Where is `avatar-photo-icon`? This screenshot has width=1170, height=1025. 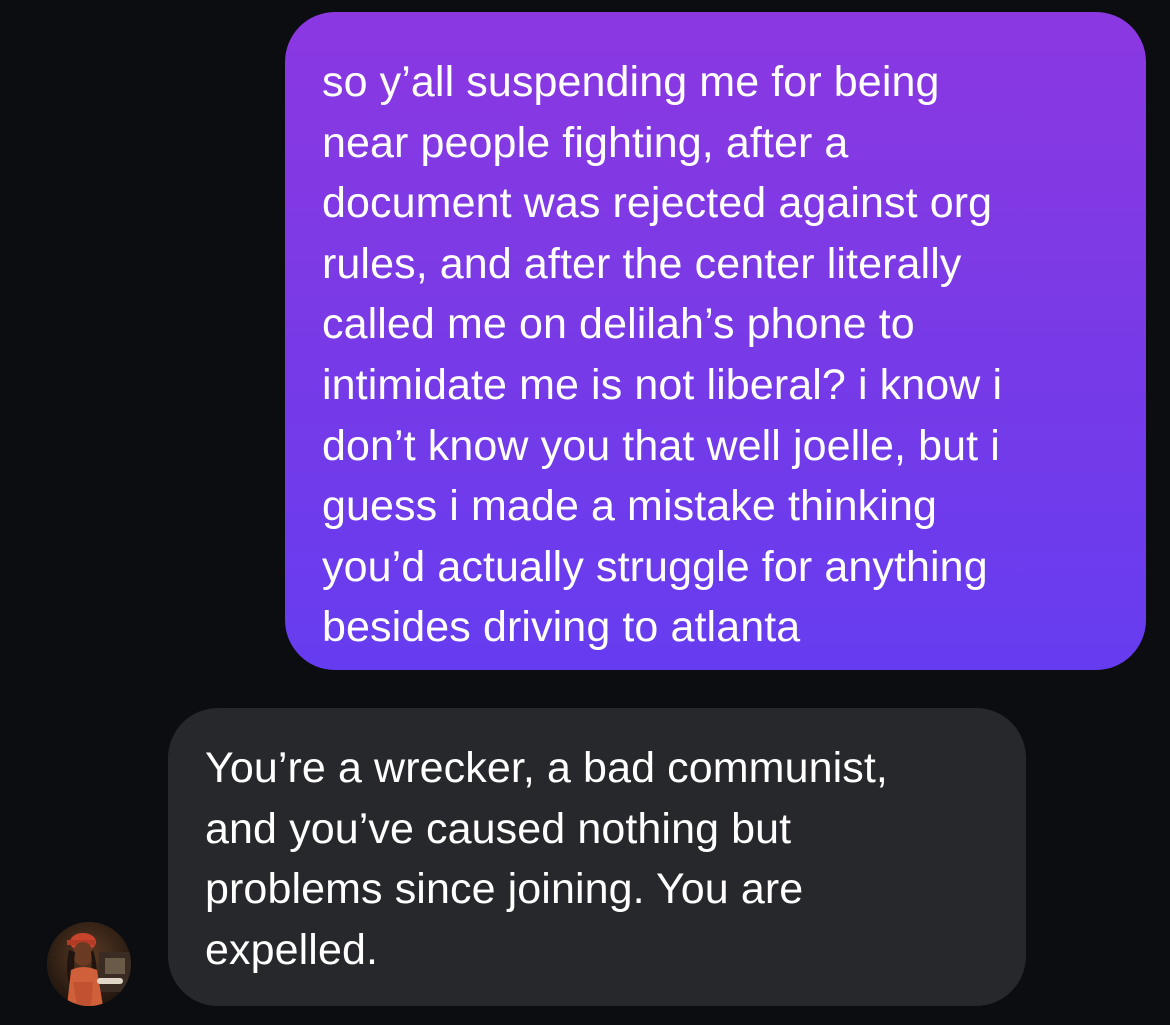 avatar-photo-icon is located at coordinates (89, 964).